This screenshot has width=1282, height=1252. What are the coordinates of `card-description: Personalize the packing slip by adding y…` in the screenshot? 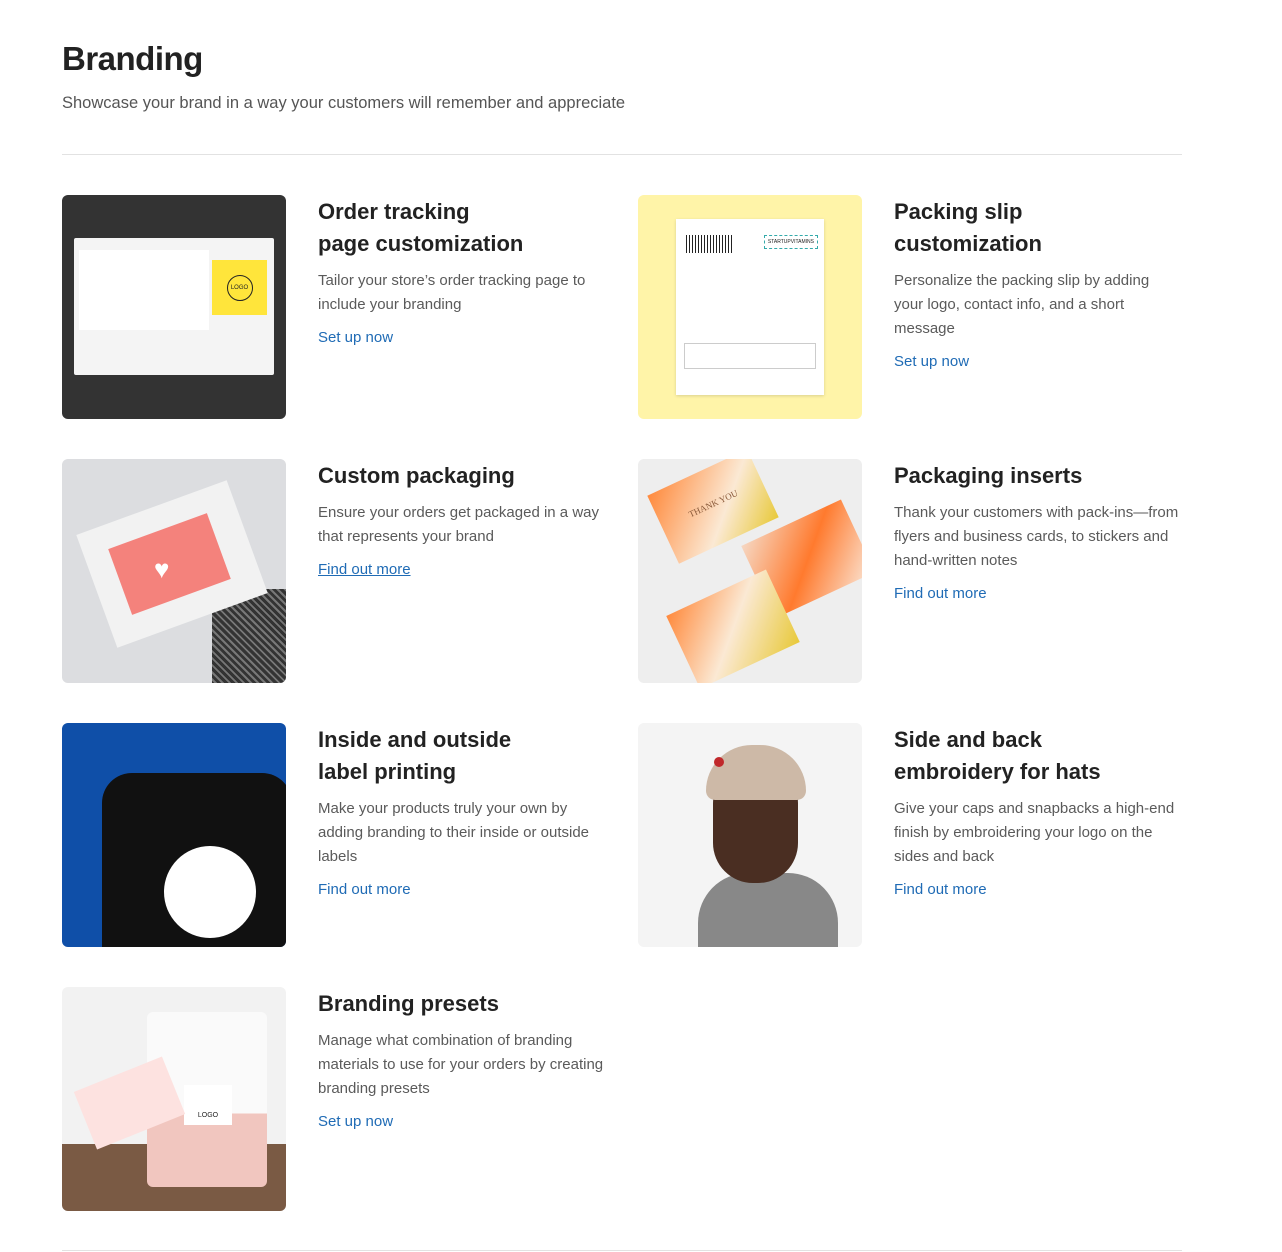 It's located at (1022, 304).